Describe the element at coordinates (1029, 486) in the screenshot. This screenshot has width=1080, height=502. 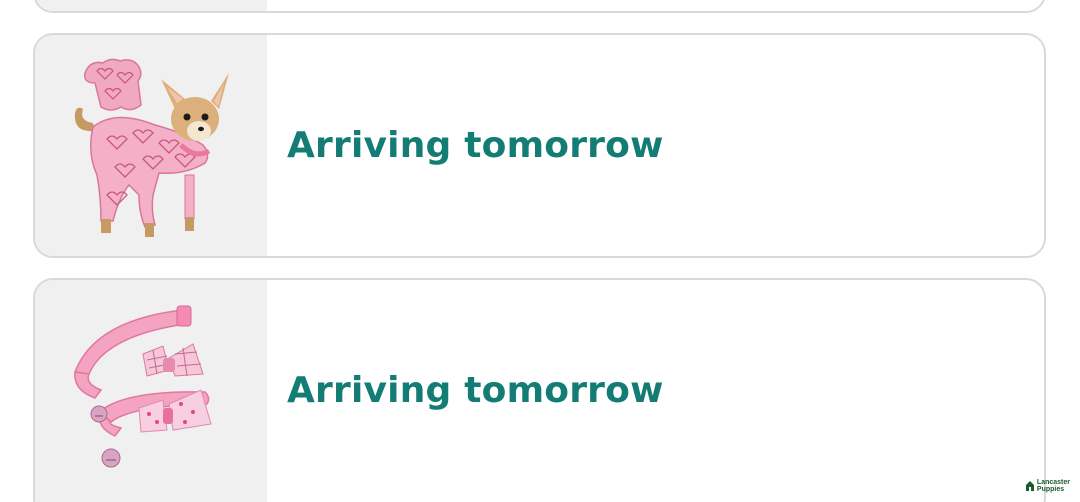
I see `house-logo-icon` at that location.